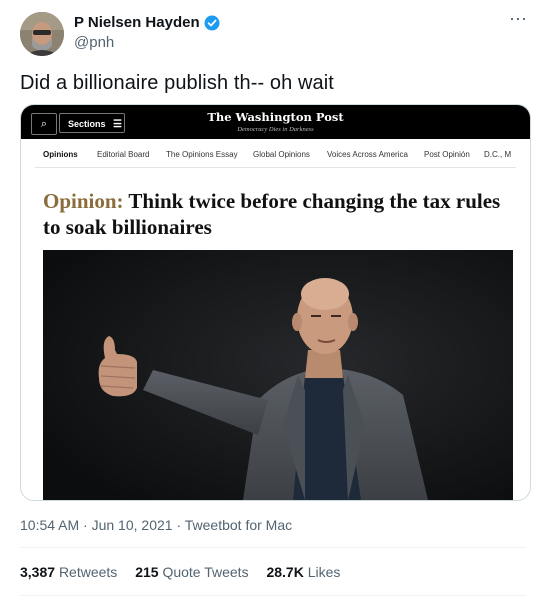 This screenshot has height=598, width=546. What do you see at coordinates (38, 572) in the screenshot?
I see `retweets-count: 3,387` at bounding box center [38, 572].